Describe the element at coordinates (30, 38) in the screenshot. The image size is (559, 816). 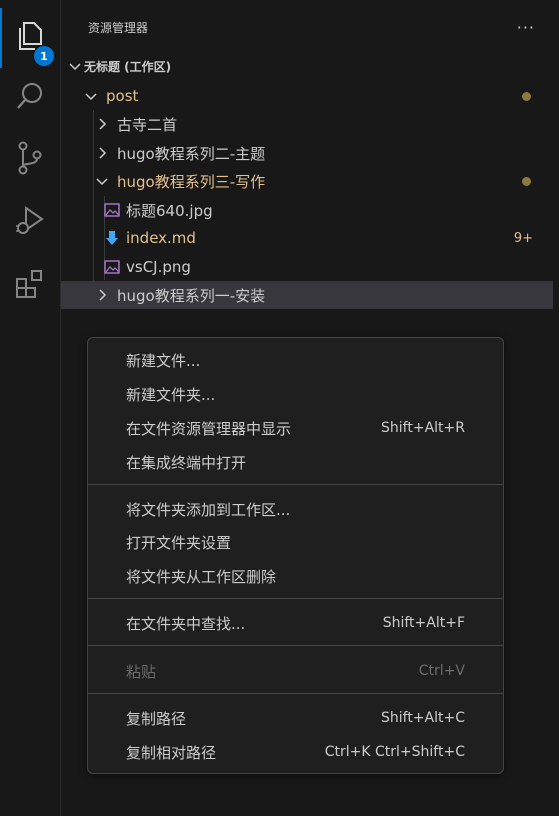
I see `explorer-tab: 1` at that location.